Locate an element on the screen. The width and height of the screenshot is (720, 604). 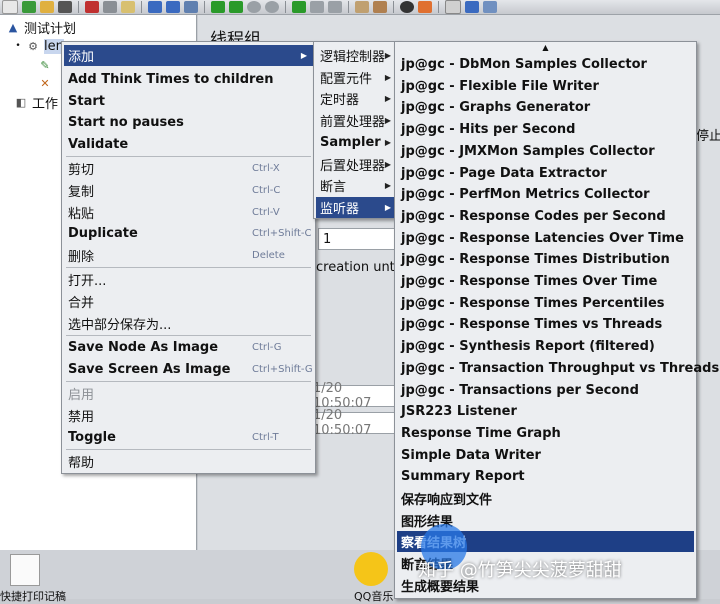
menu-item-start-no-pauses: Start no pauses is located at coordinates (188, 122).